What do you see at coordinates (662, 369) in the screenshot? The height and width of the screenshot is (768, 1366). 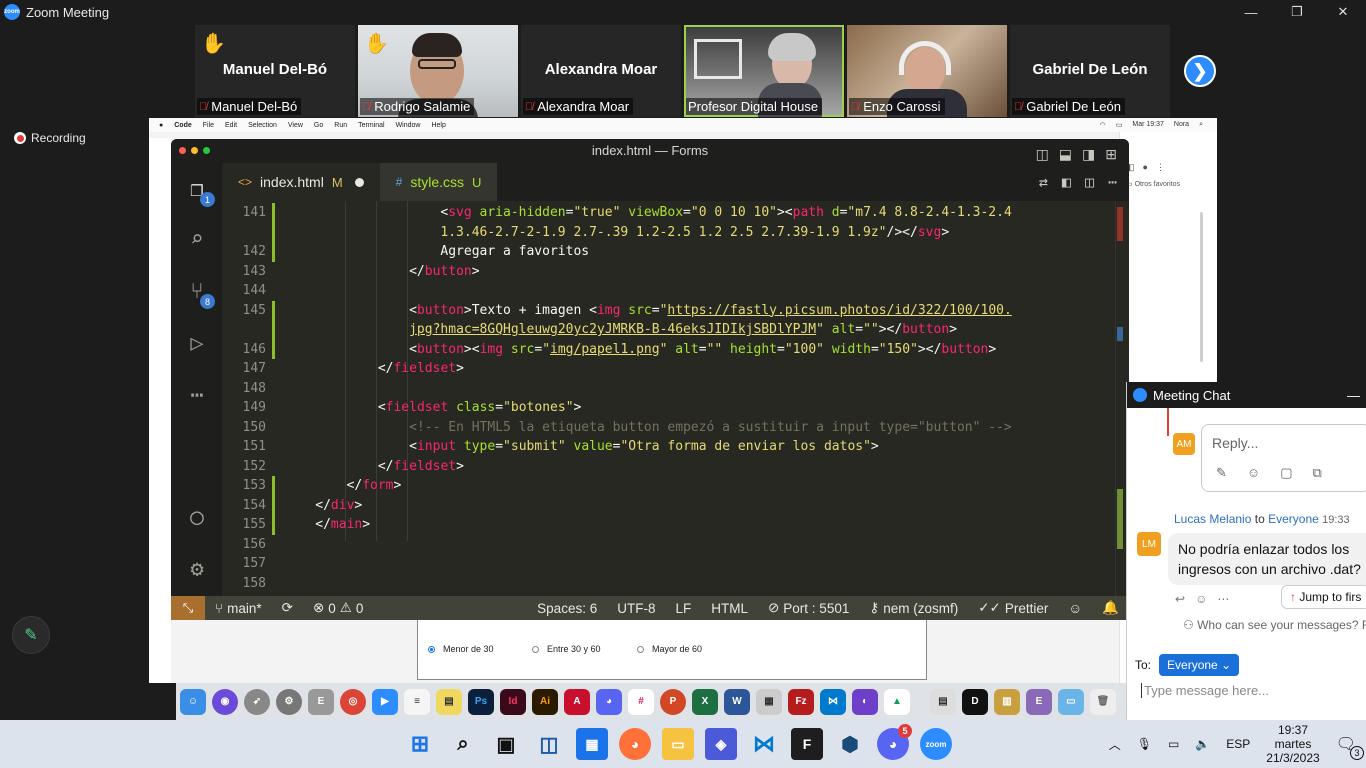 I see `code-line: 147 </fieldset>` at bounding box center [662, 369].